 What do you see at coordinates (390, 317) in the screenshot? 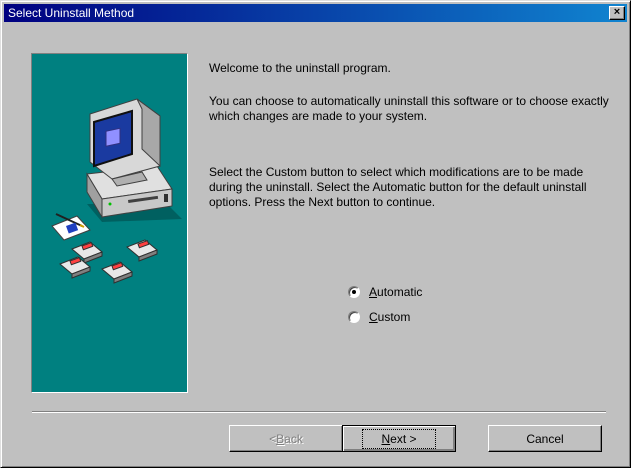
I see `custom-label: Custom` at bounding box center [390, 317].